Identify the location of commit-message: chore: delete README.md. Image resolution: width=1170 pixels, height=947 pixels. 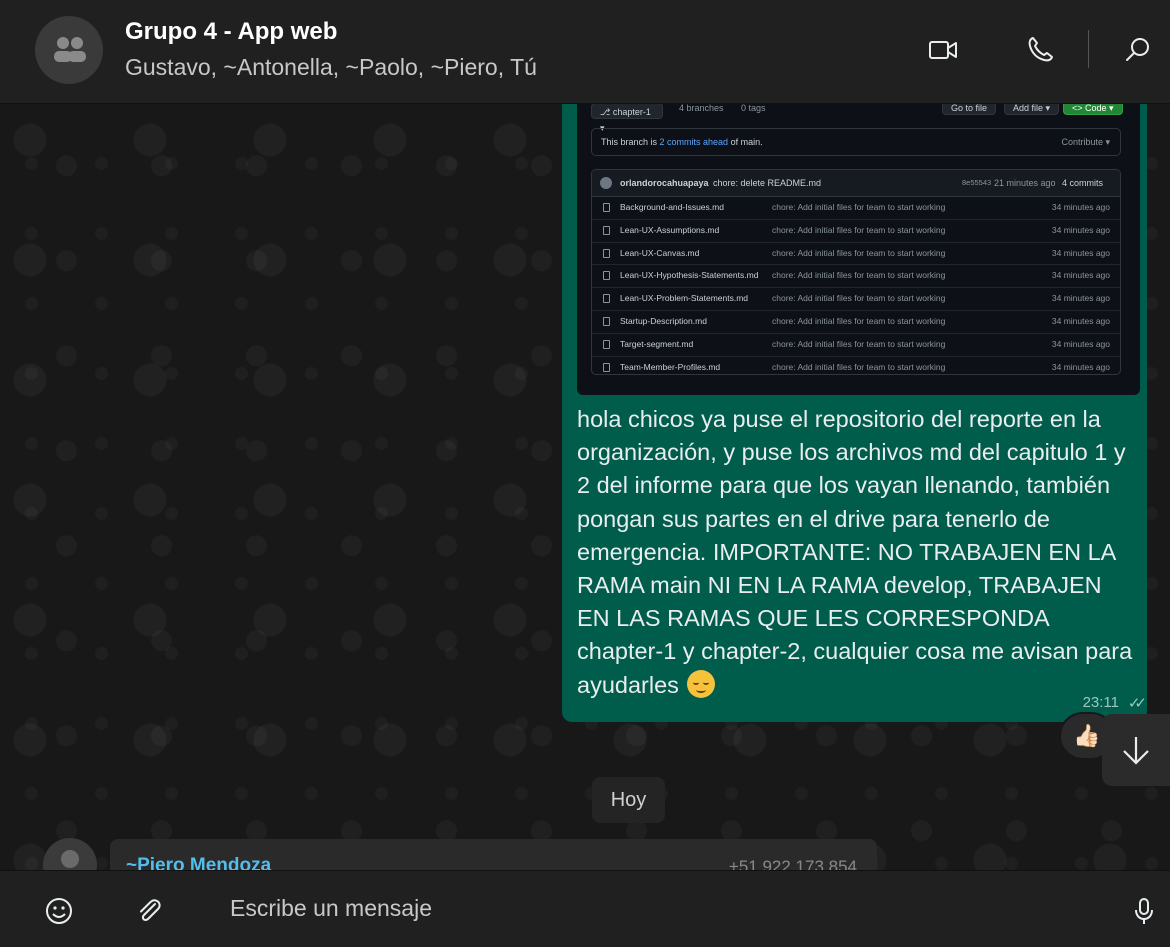
(767, 183).